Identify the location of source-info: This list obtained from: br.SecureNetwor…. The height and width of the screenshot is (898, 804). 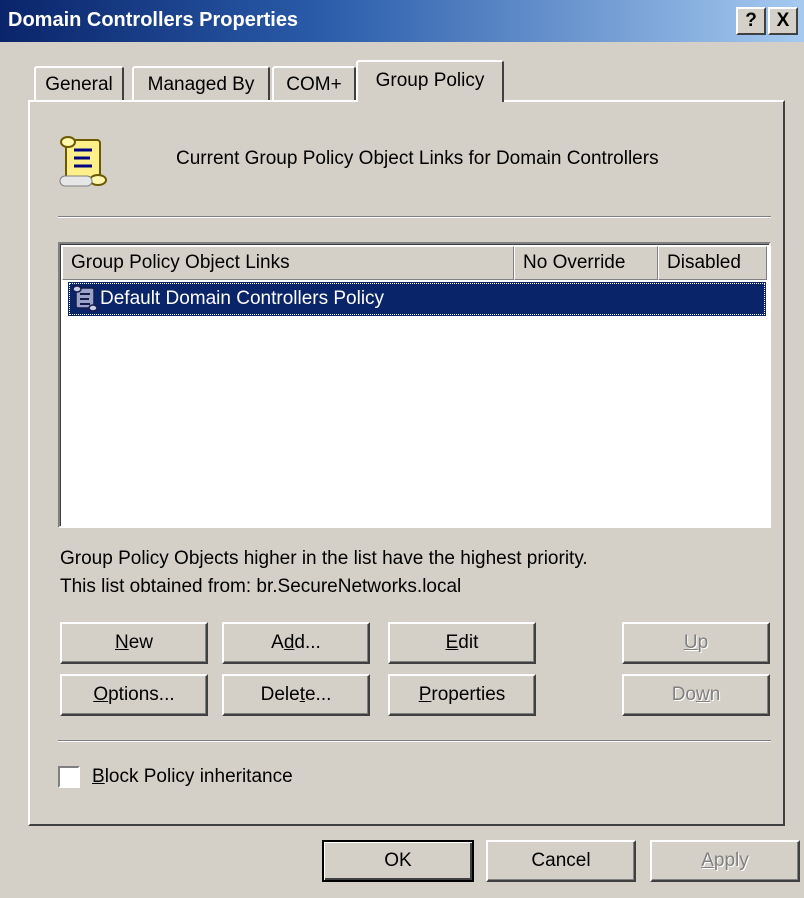
(261, 586).